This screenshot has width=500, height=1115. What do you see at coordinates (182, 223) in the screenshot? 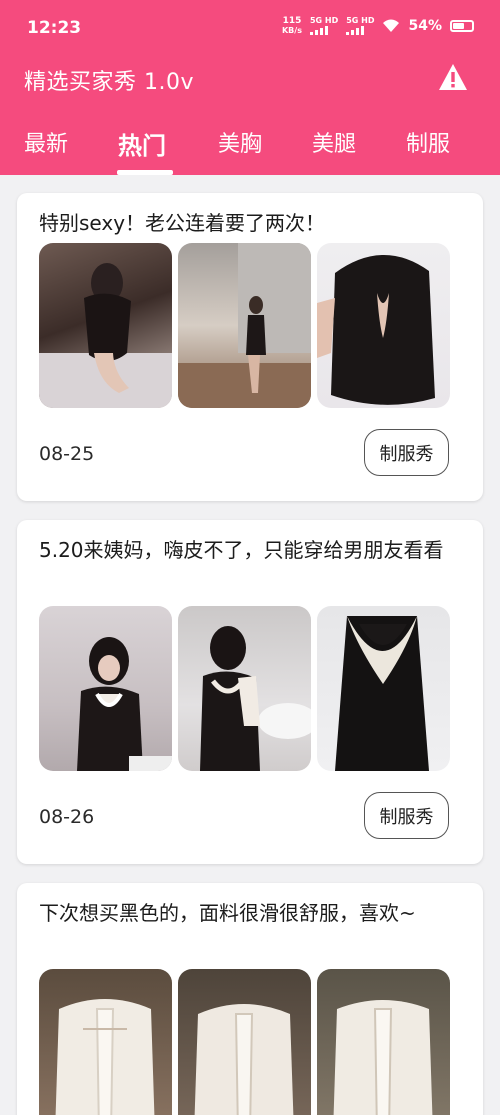
I see `post-title: 特别sexy！老公连着要了两次！` at bounding box center [182, 223].